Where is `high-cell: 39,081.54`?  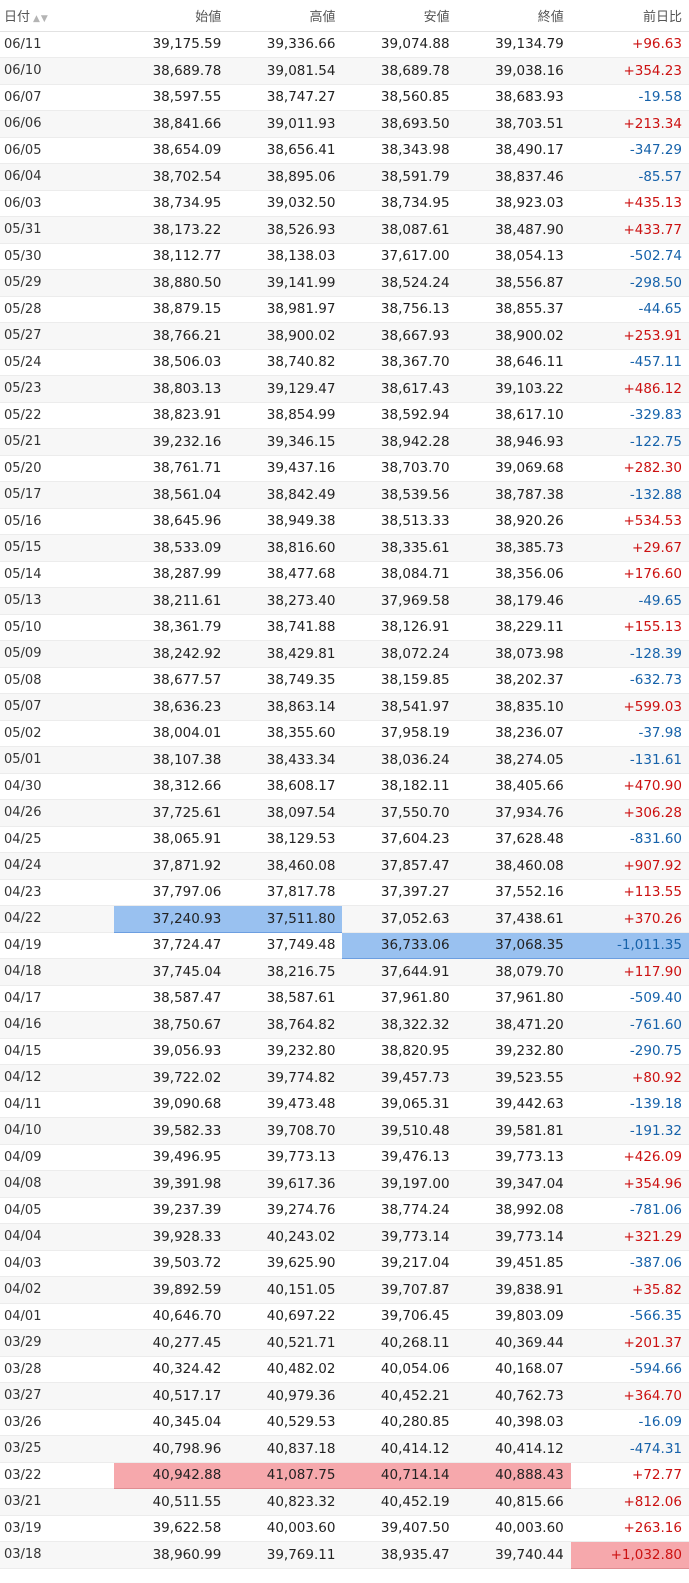 high-cell: 39,081.54 is located at coordinates (285, 71).